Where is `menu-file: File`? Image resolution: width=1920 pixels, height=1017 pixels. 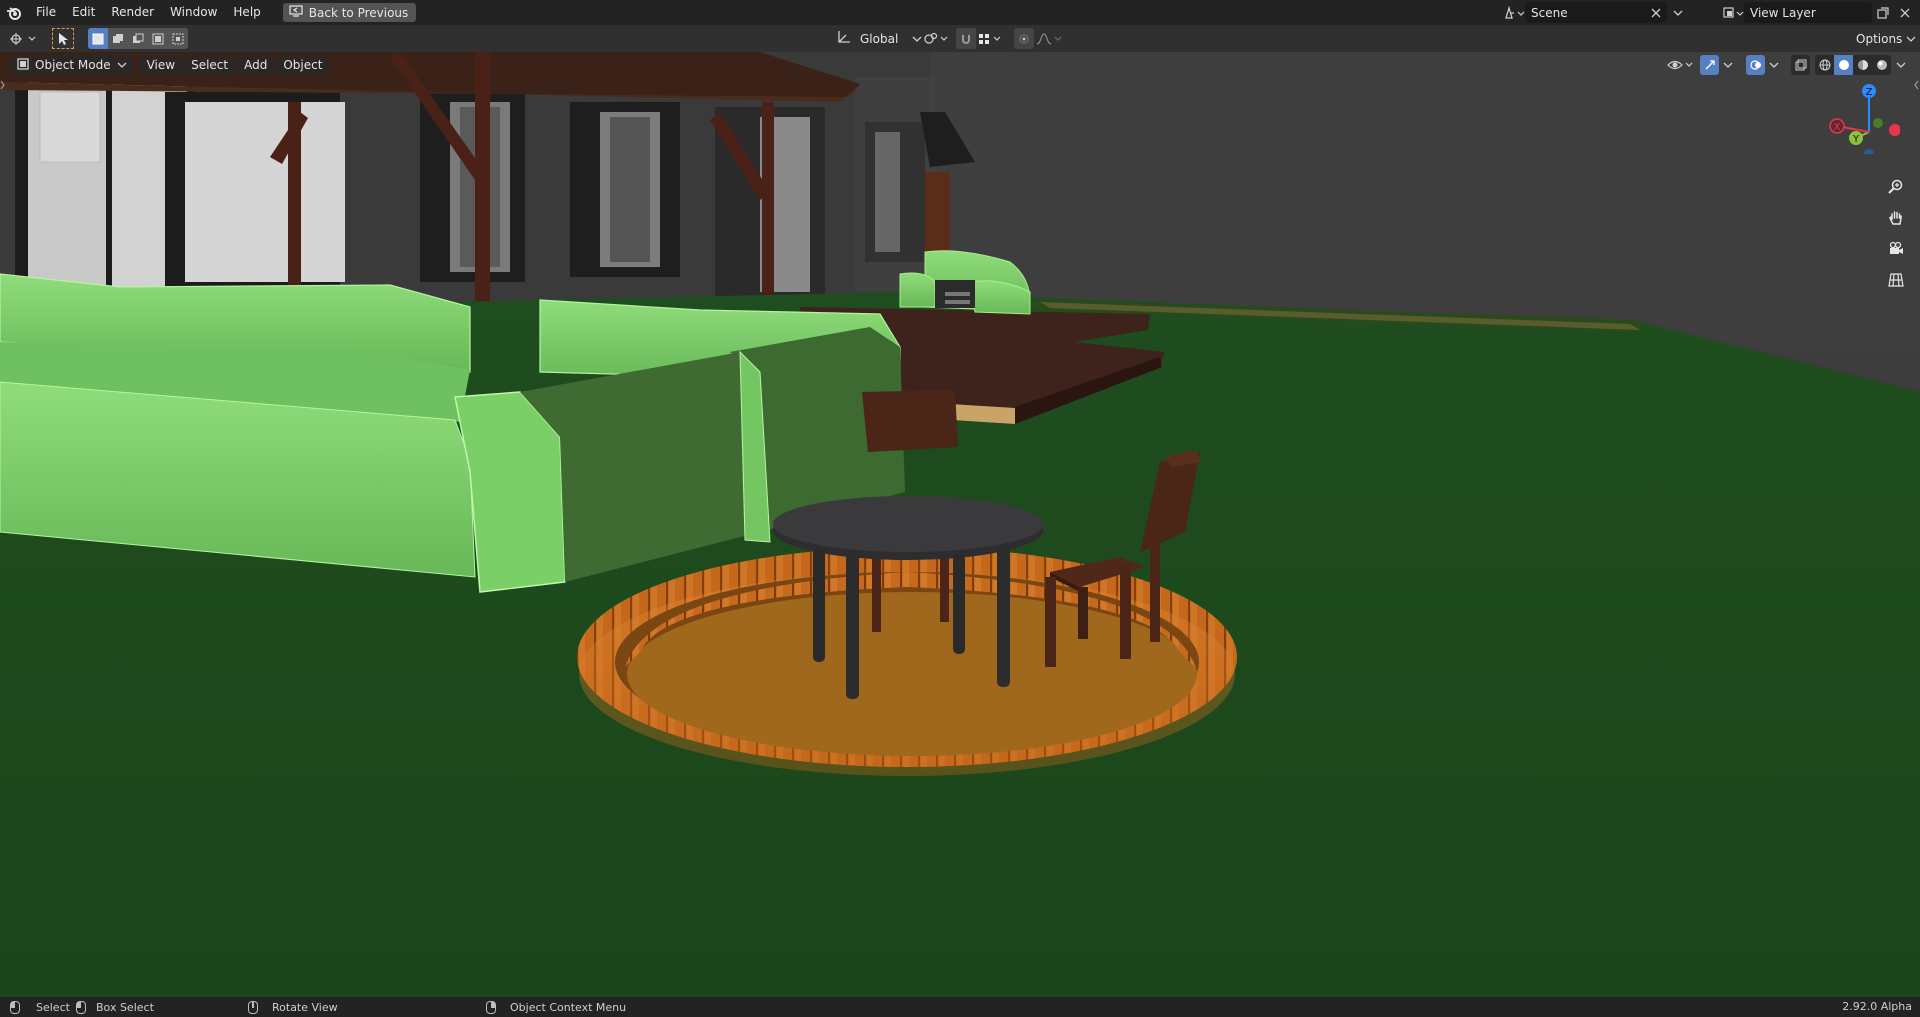
menu-file: File is located at coordinates (46, 12).